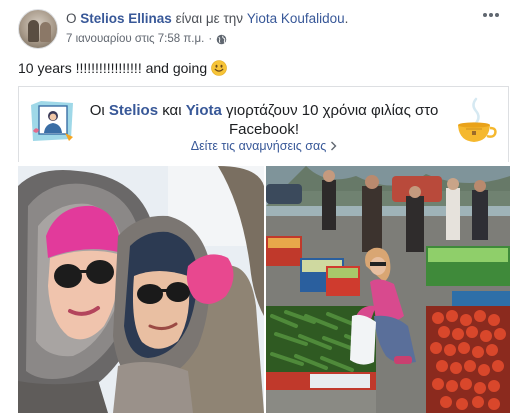  I want to click on card-friend-name-1: Stelios, so click(133, 110).